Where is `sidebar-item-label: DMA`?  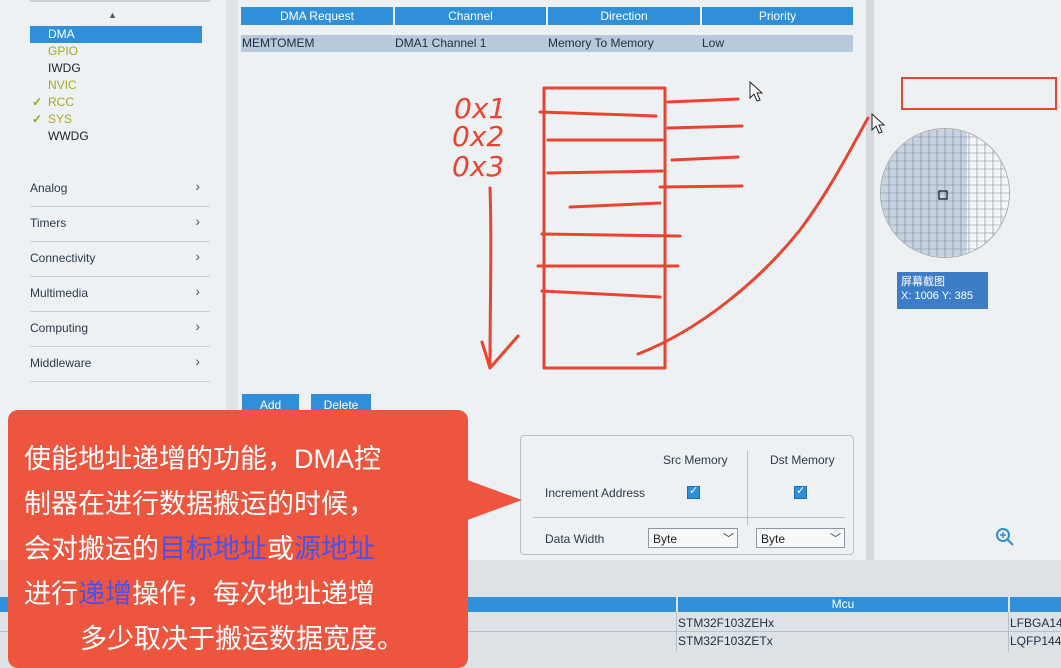 sidebar-item-label: DMA is located at coordinates (61, 34).